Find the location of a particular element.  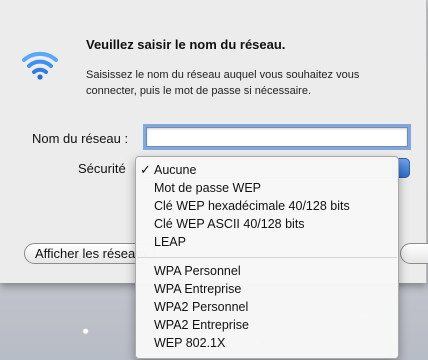

menu-item-wpa2-enterprise: WPA2 Entreprise is located at coordinates (267, 325).